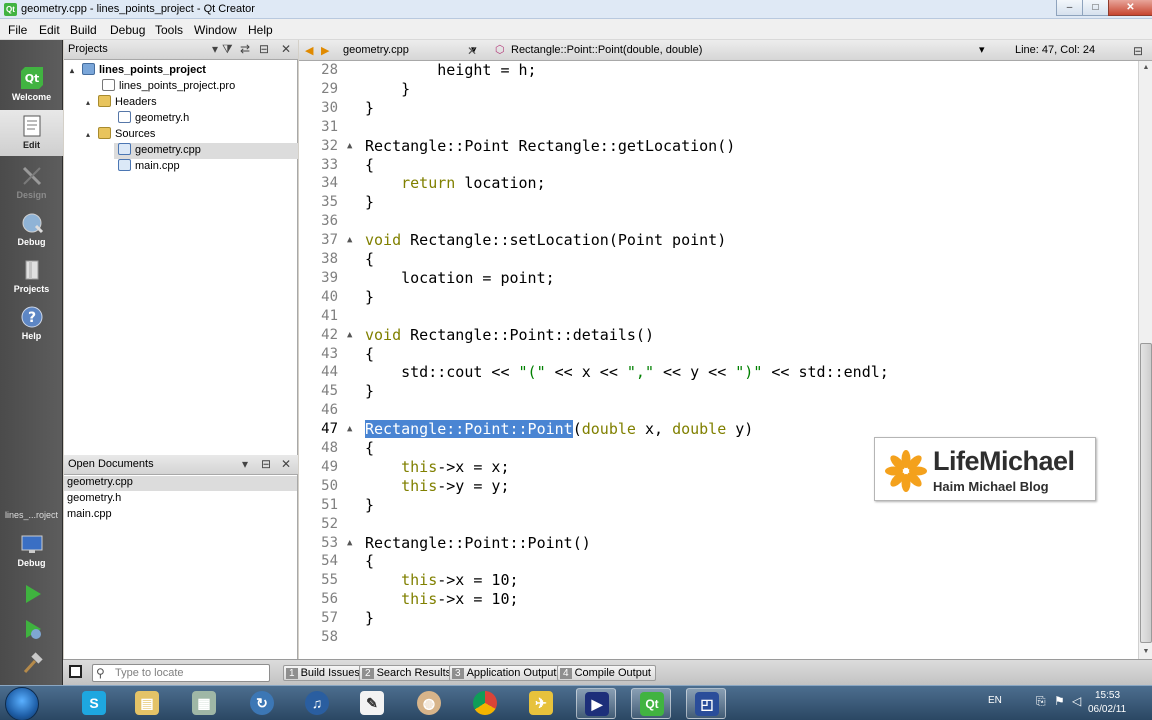  What do you see at coordinates (429, 703) in the screenshot?
I see `taskbar-app: ◍` at bounding box center [429, 703].